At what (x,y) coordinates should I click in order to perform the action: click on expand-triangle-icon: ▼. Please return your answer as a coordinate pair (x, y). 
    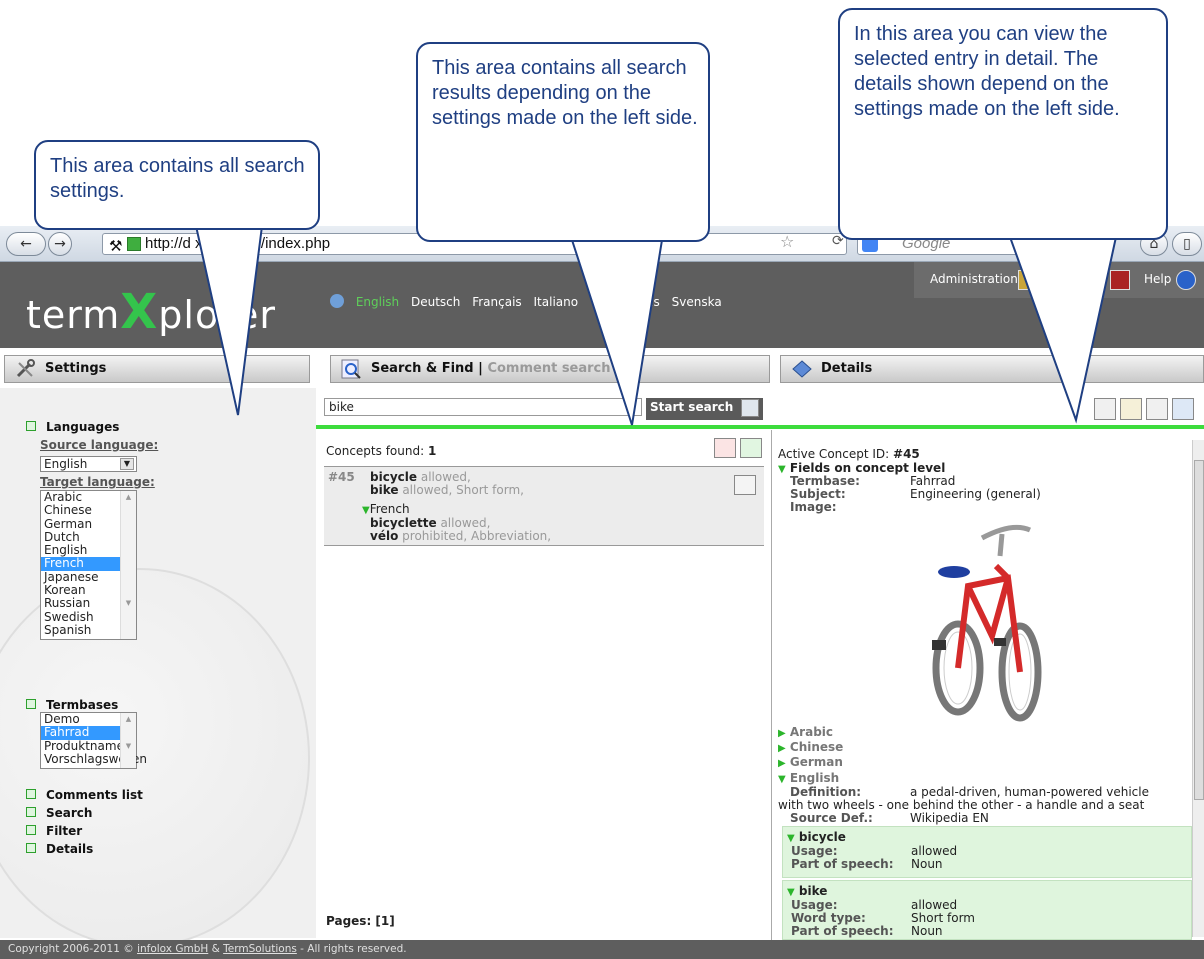
    Looking at the image, I should click on (366, 510).